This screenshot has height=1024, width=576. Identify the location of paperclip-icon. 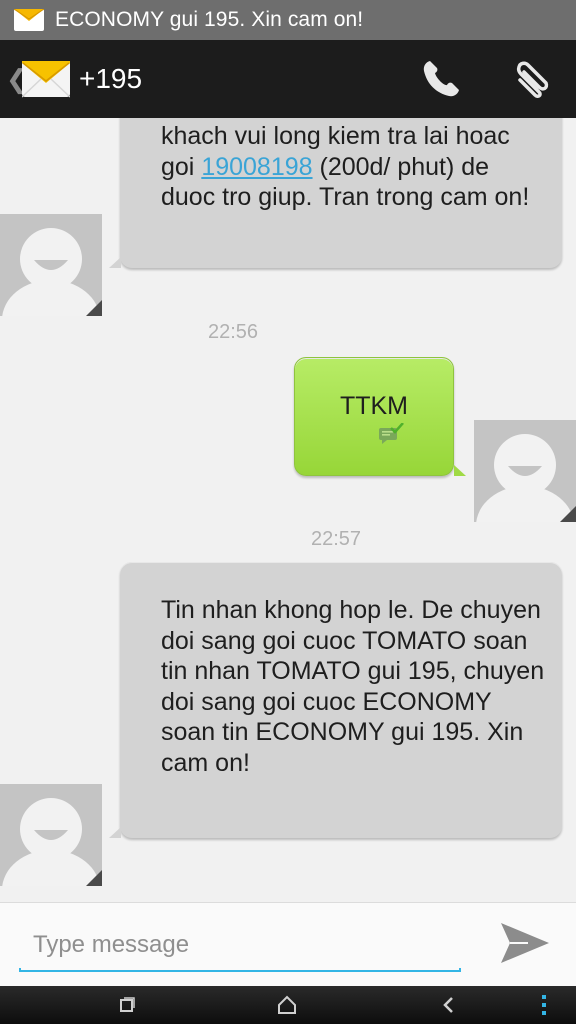
(531, 79).